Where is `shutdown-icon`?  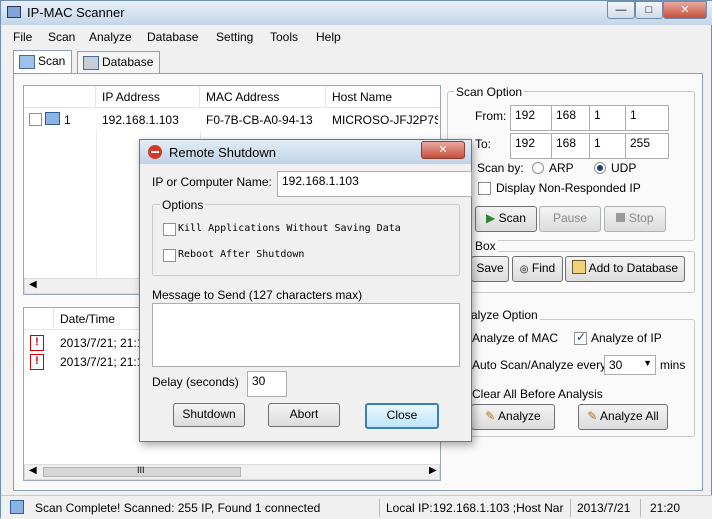
shutdown-icon is located at coordinates (155, 152).